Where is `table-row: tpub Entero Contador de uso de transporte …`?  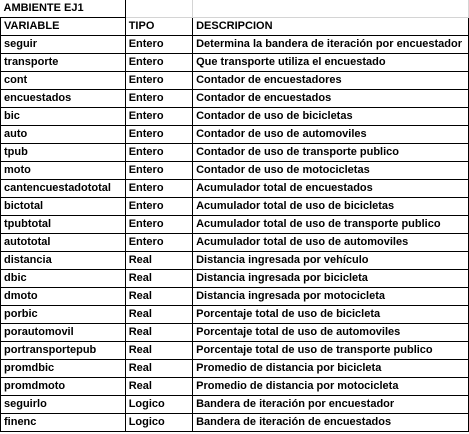 table-row: tpub Entero Contador de uso de transporte … is located at coordinates (234, 152).